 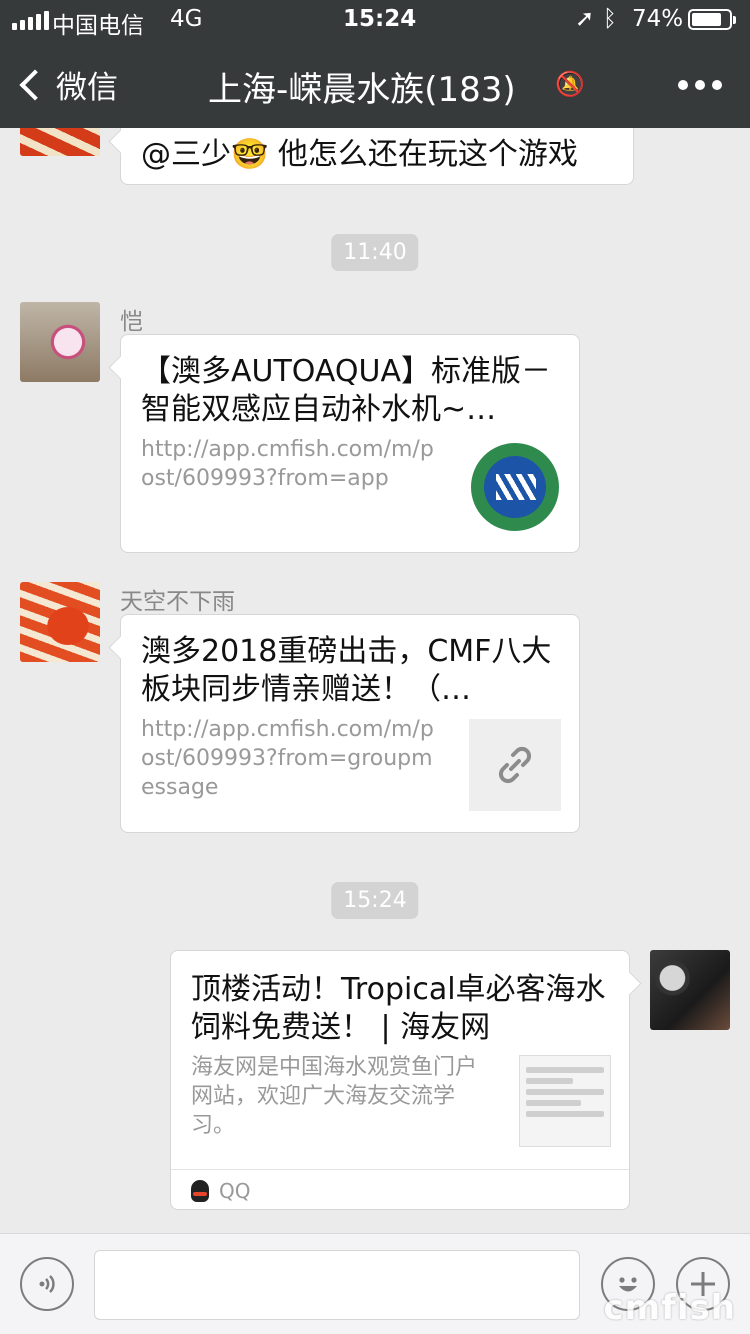 What do you see at coordinates (359, 154) in the screenshot?
I see `message-text: @三少🤓 他怎么还在玩这个游戏` at bounding box center [359, 154].